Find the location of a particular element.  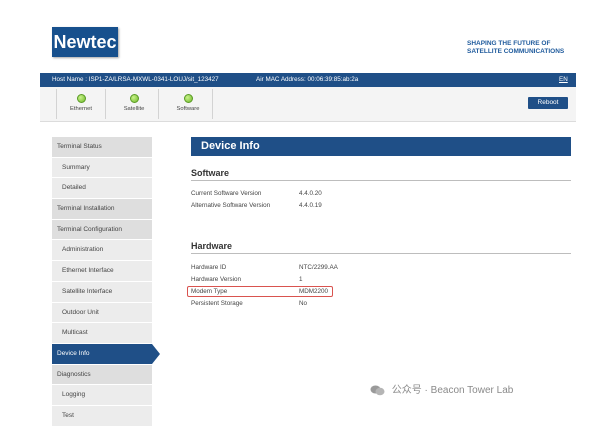

sidebar-item-summary: Summary is located at coordinates (102, 168).